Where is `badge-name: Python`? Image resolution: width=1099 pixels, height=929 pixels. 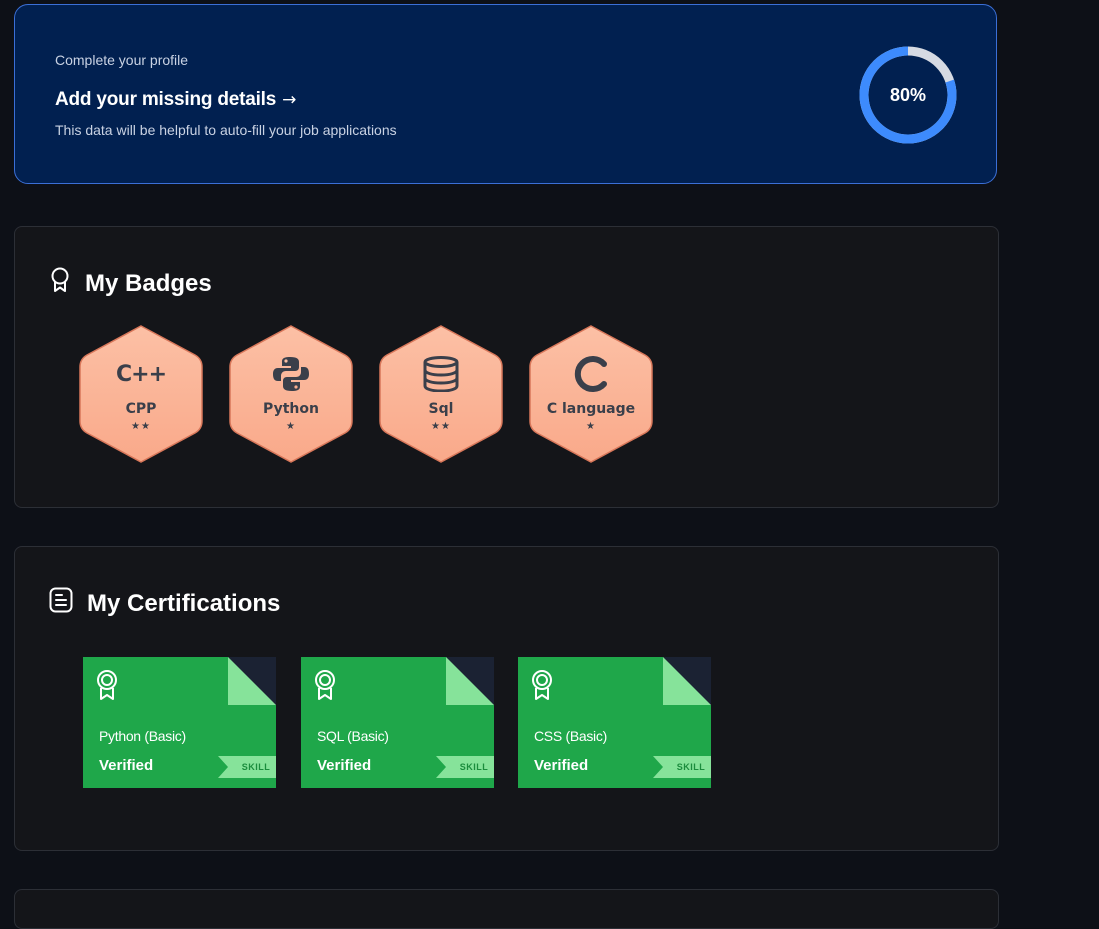
badge-name: Python is located at coordinates (291, 409).